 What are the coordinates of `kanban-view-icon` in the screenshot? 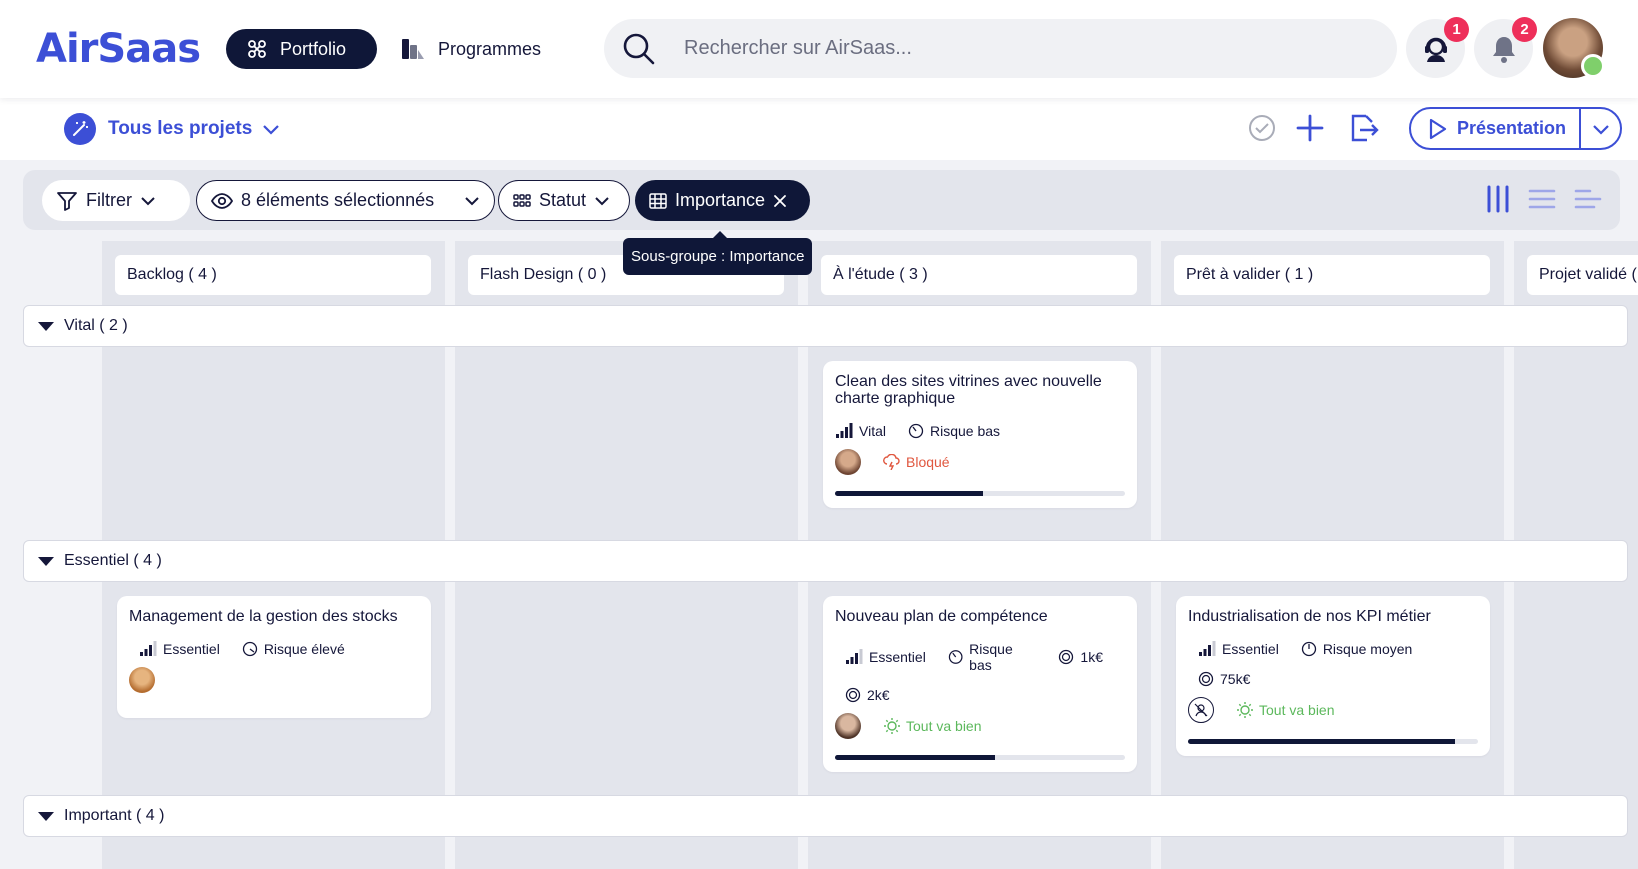 It's located at (1498, 199).